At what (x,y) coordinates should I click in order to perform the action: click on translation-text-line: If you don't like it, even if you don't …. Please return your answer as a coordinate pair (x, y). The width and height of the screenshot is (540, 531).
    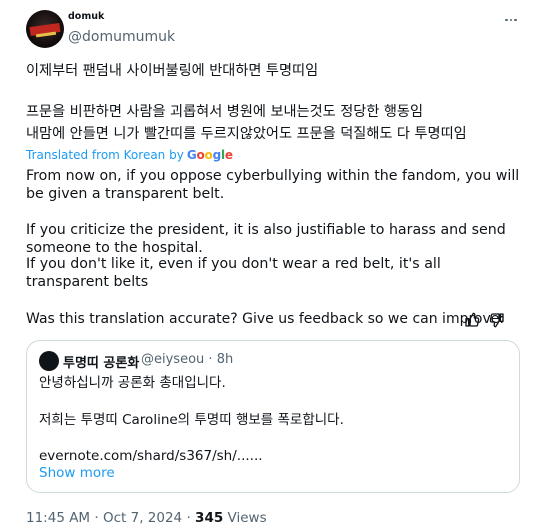
    Looking at the image, I should click on (233, 273).